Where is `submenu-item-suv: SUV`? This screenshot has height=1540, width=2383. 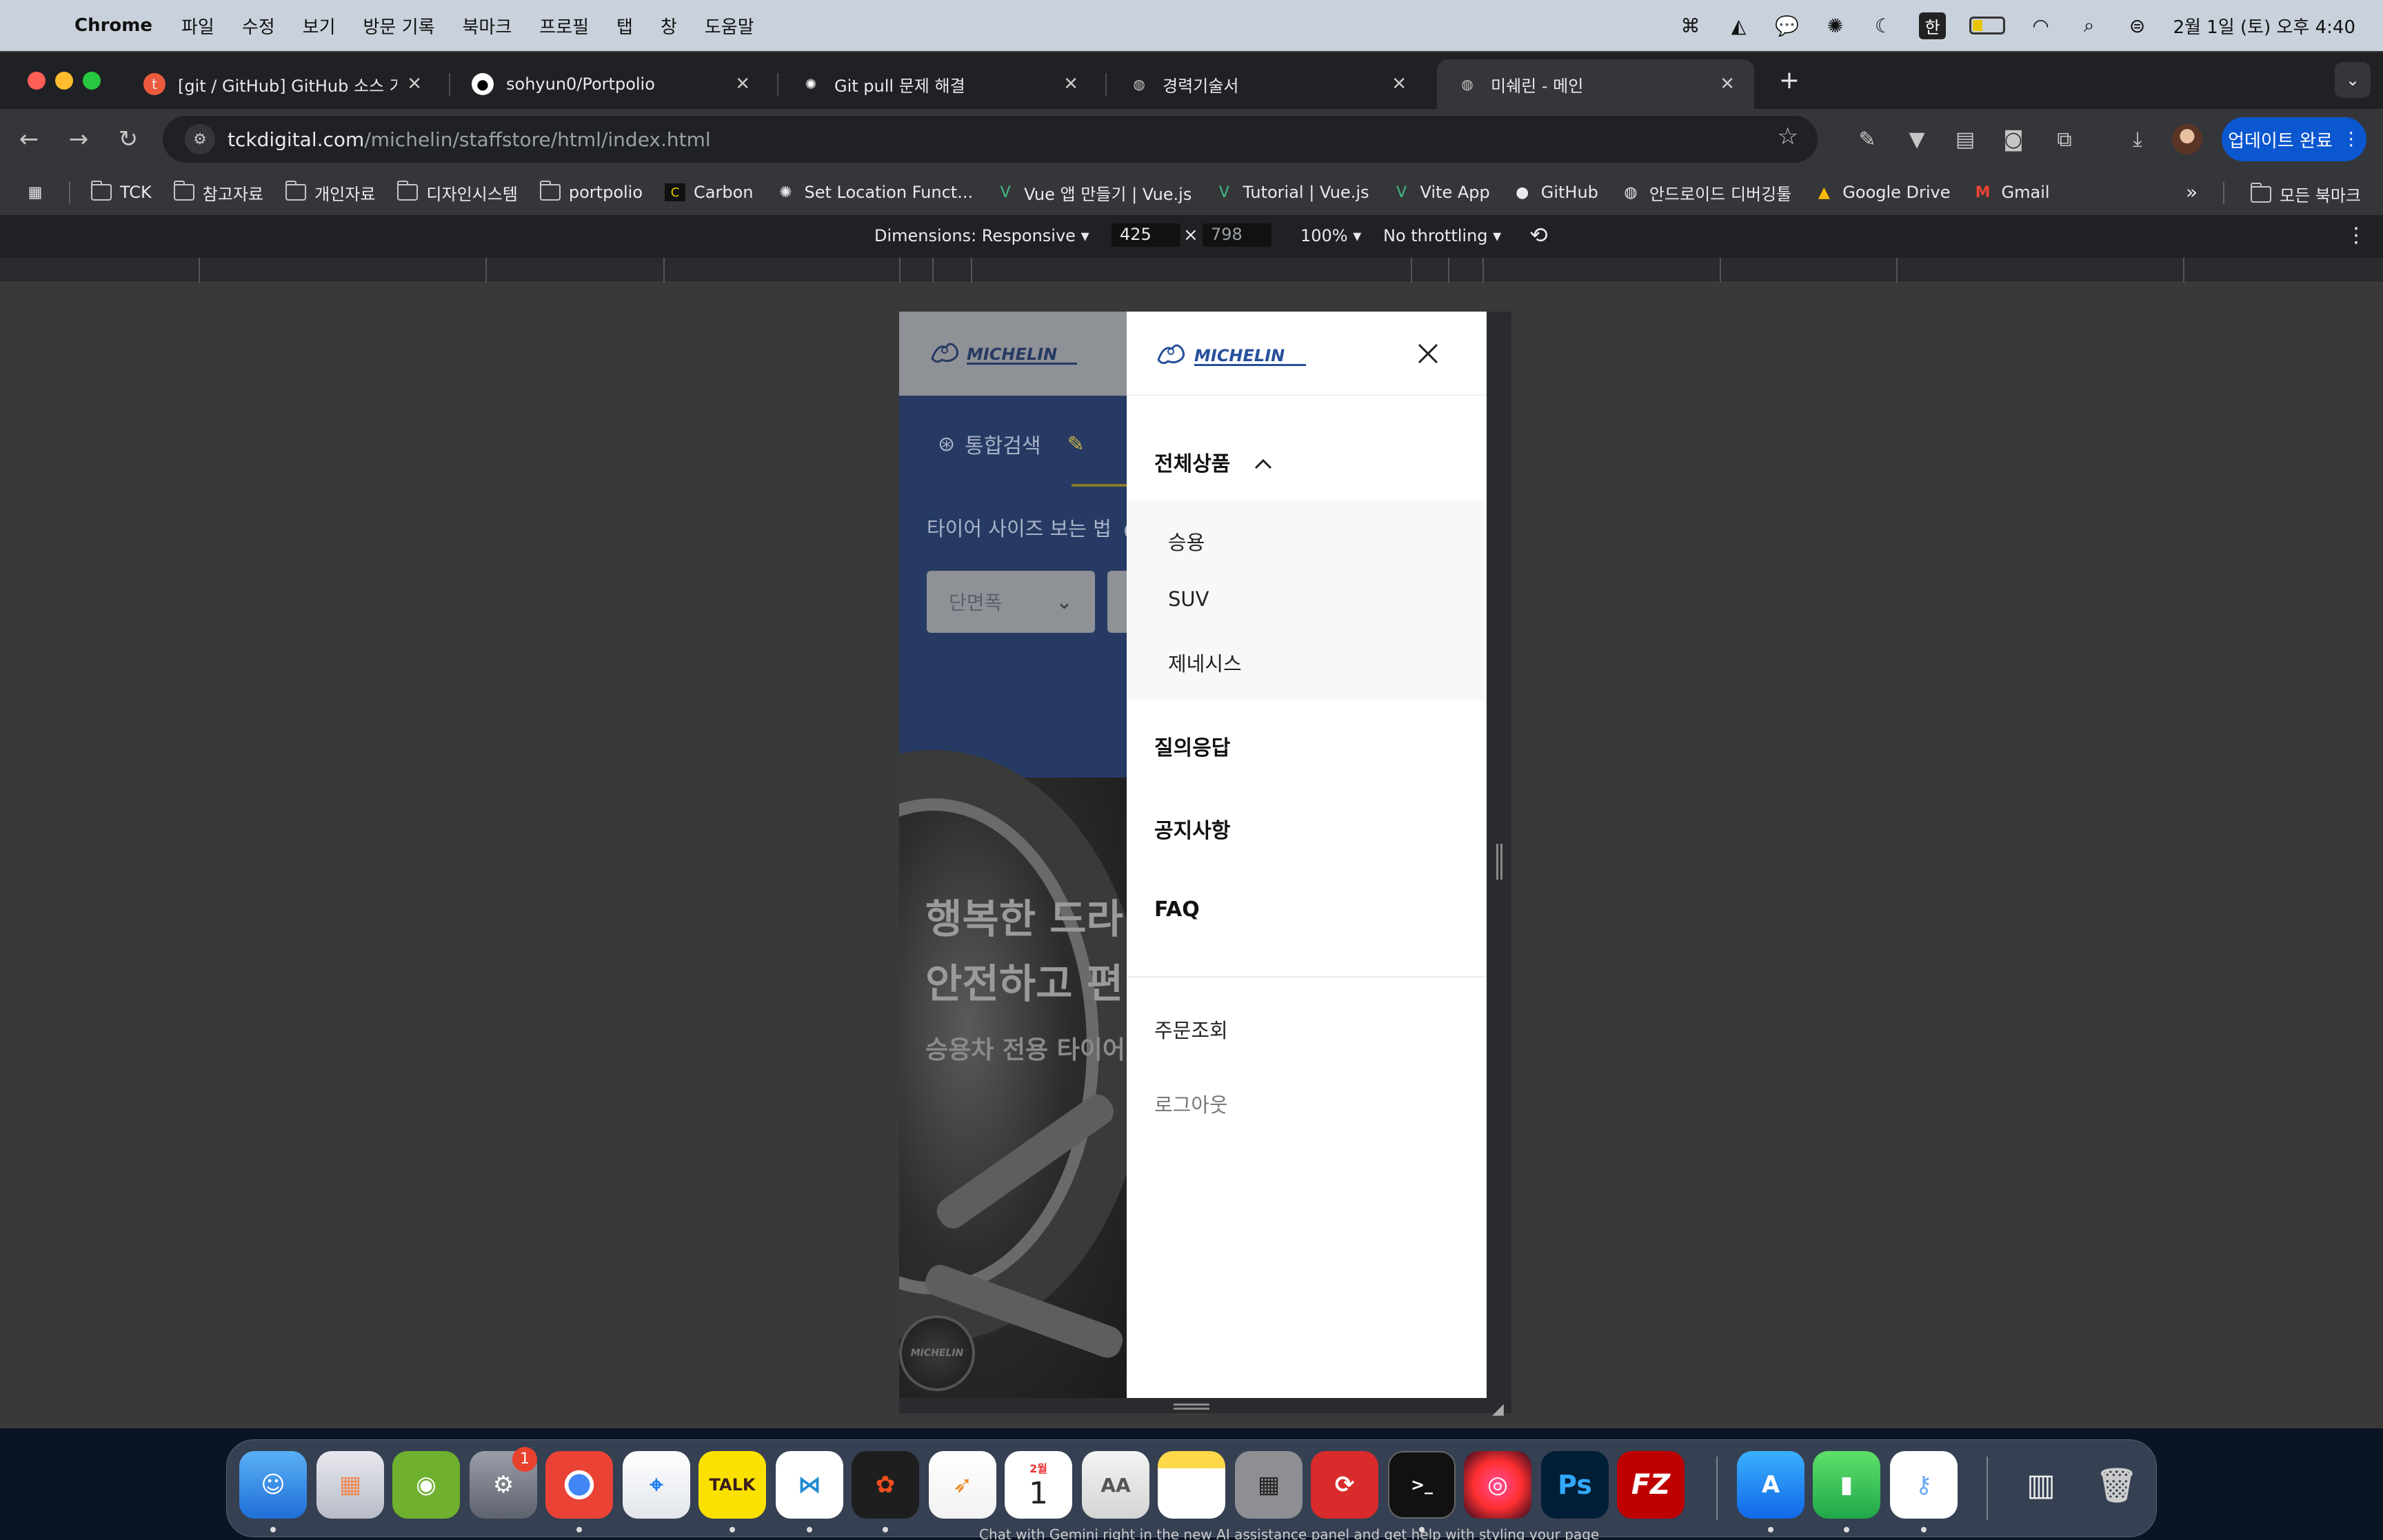
submenu-item-suv: SUV is located at coordinates (1188, 599).